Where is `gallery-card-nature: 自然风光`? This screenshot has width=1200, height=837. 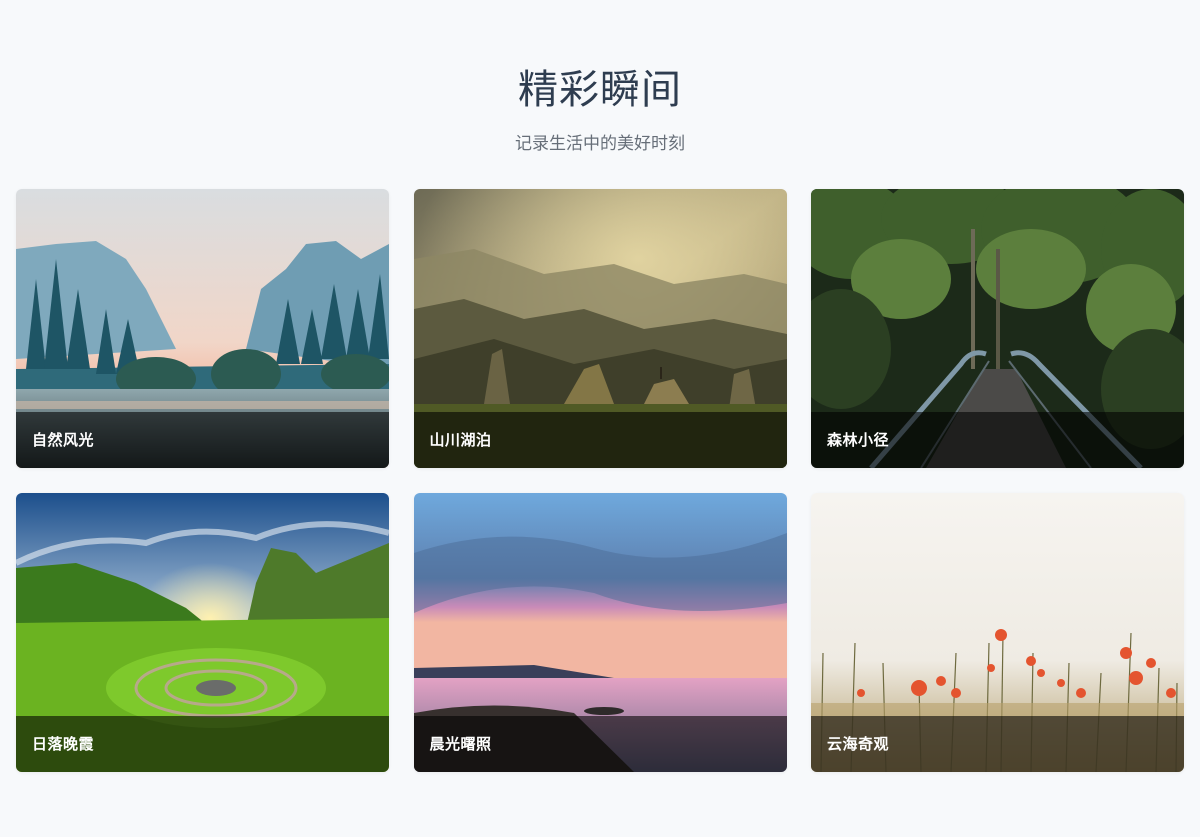 gallery-card-nature: 自然风光 is located at coordinates (202, 328).